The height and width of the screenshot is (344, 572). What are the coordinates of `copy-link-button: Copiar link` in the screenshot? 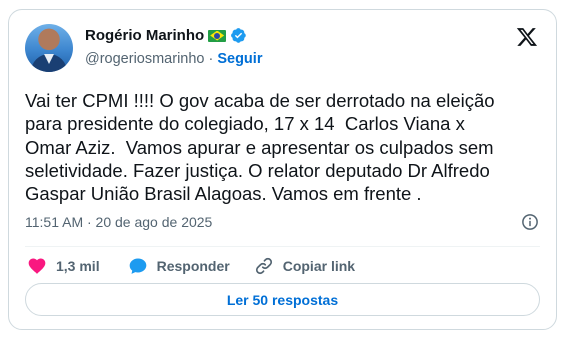 It's located at (304, 266).